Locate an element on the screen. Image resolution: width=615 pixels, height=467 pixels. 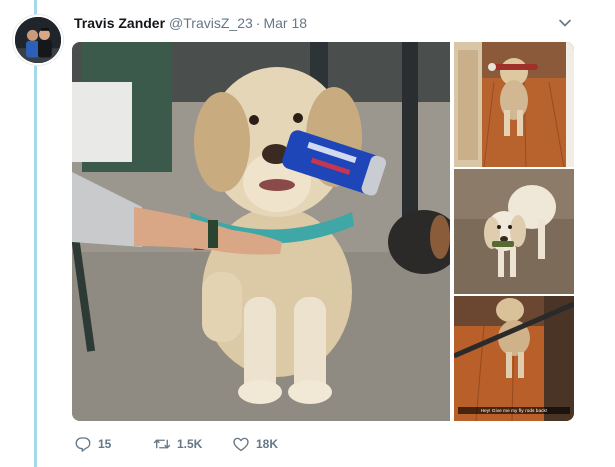
dog-with-toy-image is located at coordinates (514, 231).